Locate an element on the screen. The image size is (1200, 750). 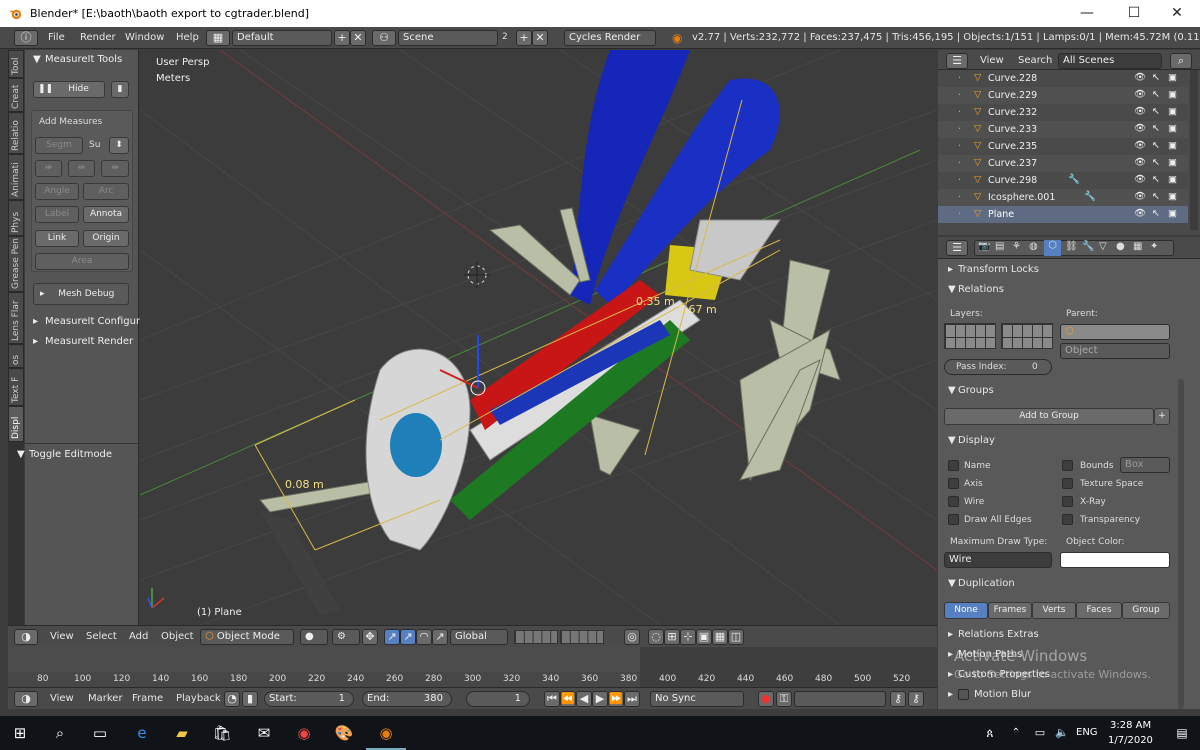
render-engine-select: Cycles Render is located at coordinates (610, 38).